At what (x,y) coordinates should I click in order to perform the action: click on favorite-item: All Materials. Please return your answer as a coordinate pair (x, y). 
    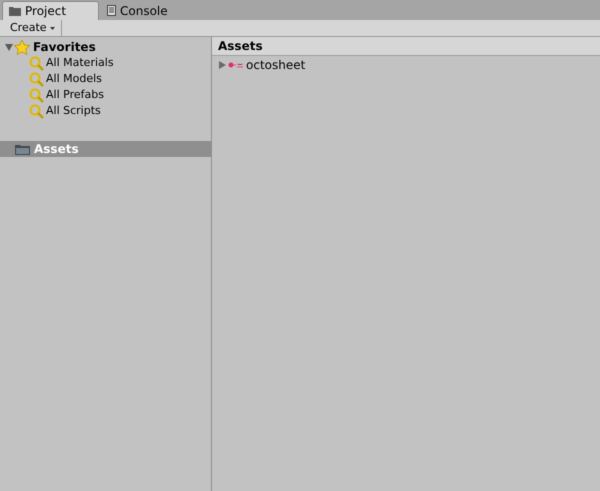
    Looking at the image, I should click on (105, 63).